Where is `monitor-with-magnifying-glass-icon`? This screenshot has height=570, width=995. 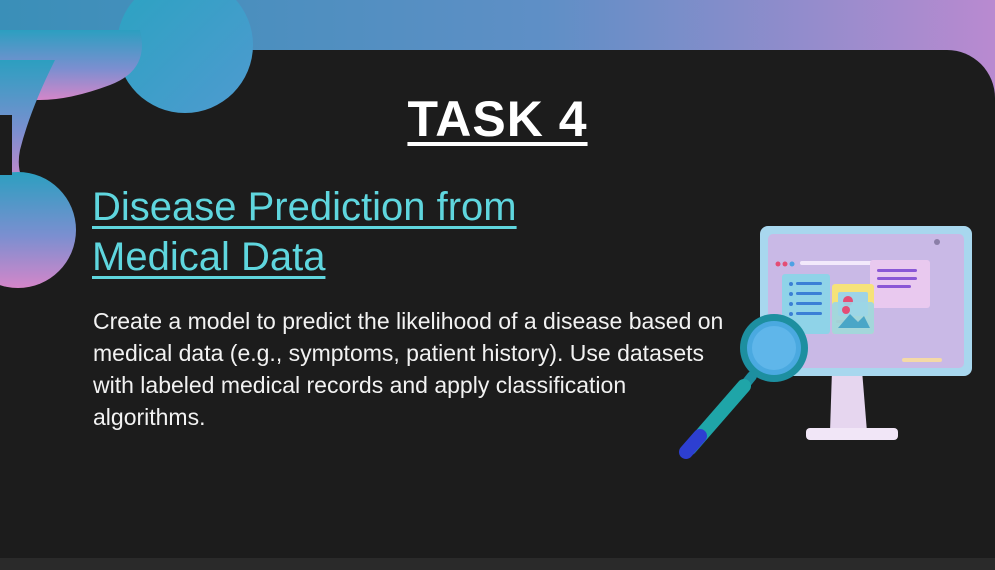 monitor-with-magnifying-glass-icon is located at coordinates (825, 342).